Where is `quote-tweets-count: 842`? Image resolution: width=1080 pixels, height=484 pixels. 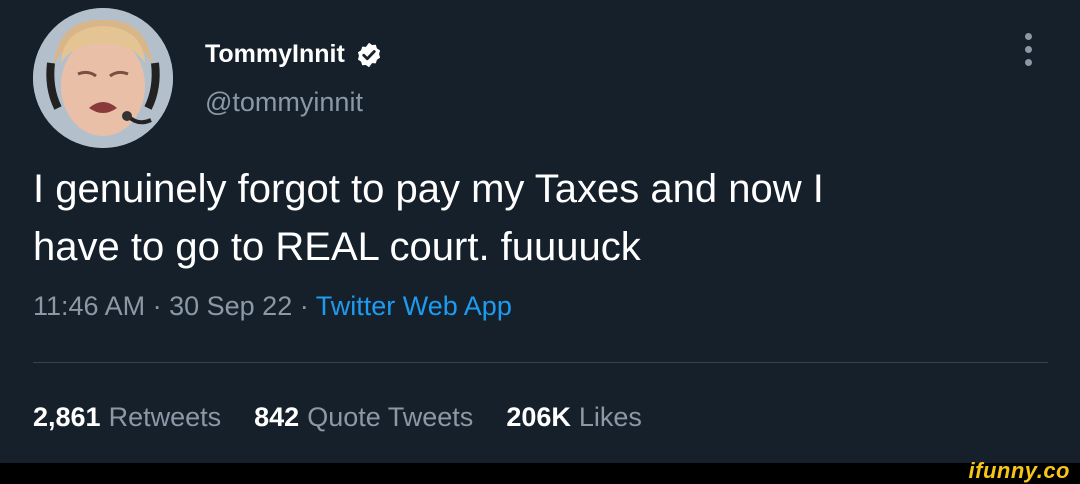 quote-tweets-count: 842 is located at coordinates (277, 417).